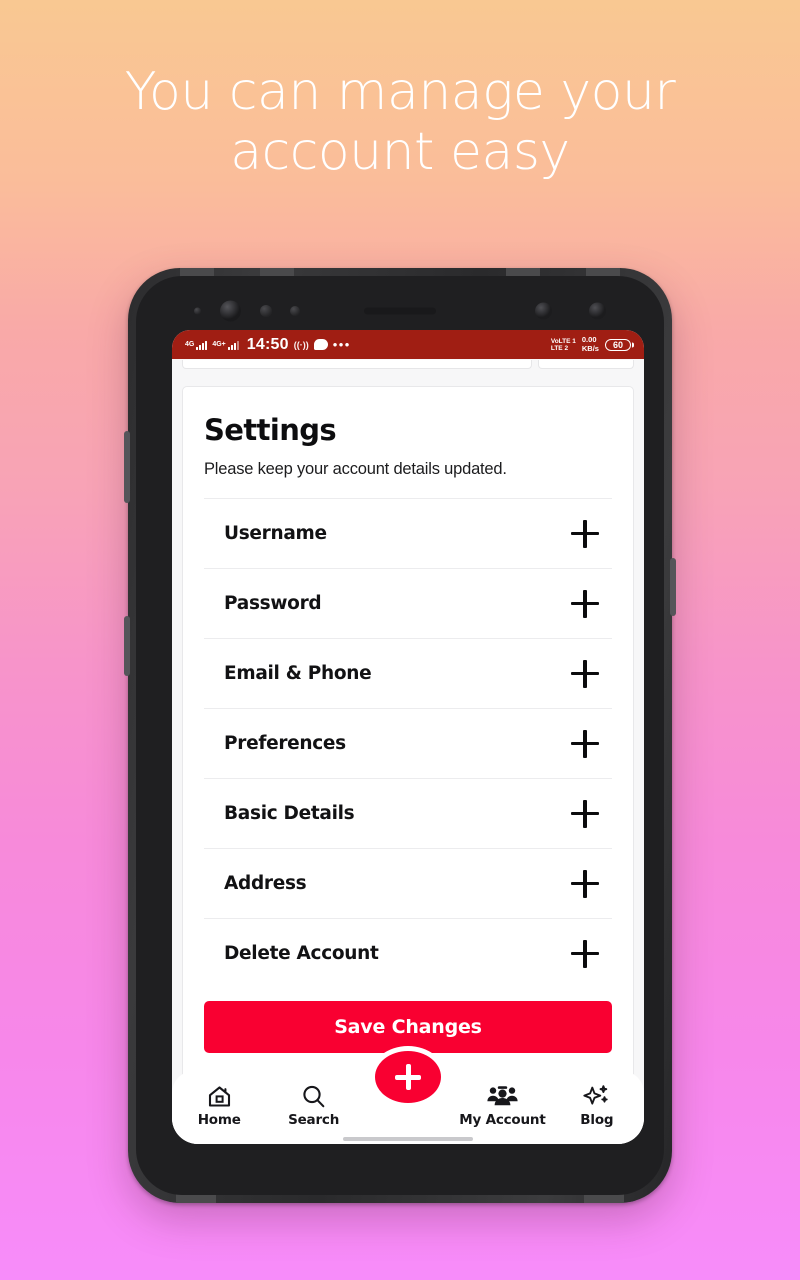  I want to click on network-speed-indicator: 0.00 KB/s, so click(590, 344).